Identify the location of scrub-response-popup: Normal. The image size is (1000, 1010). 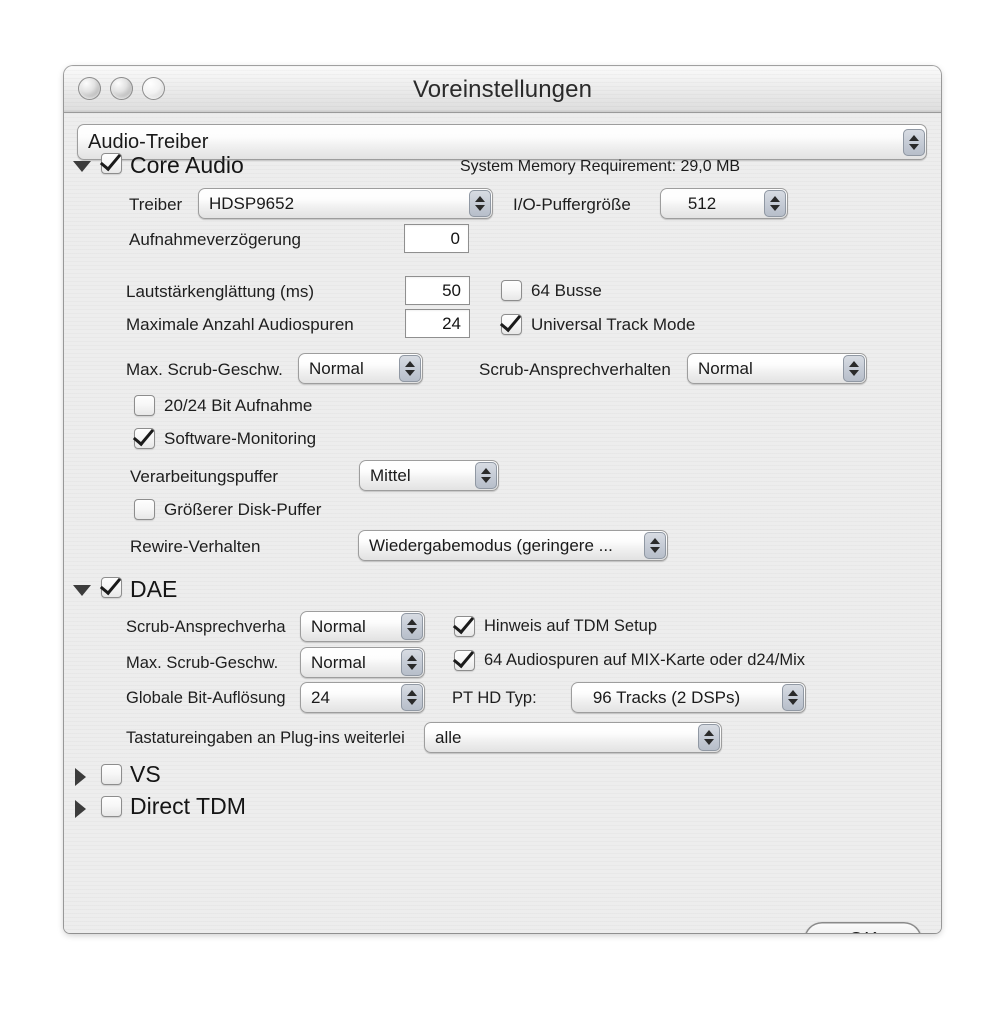
(777, 368).